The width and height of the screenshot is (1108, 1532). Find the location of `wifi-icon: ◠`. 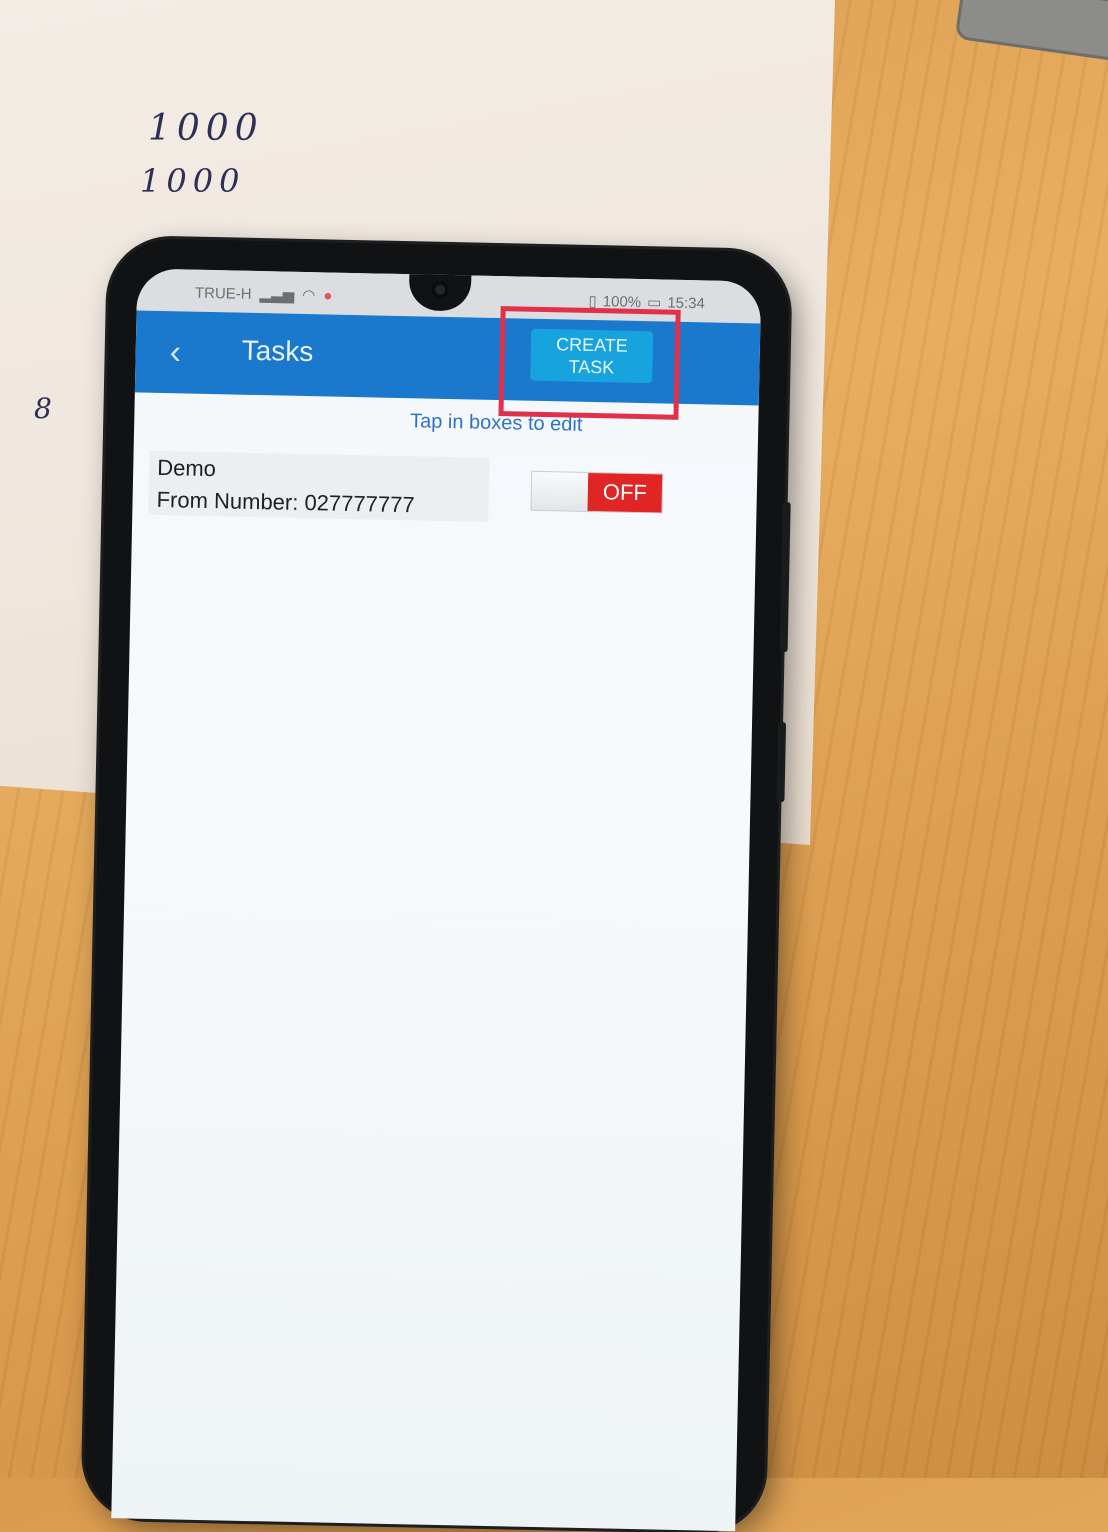

wifi-icon: ◠ is located at coordinates (309, 295).